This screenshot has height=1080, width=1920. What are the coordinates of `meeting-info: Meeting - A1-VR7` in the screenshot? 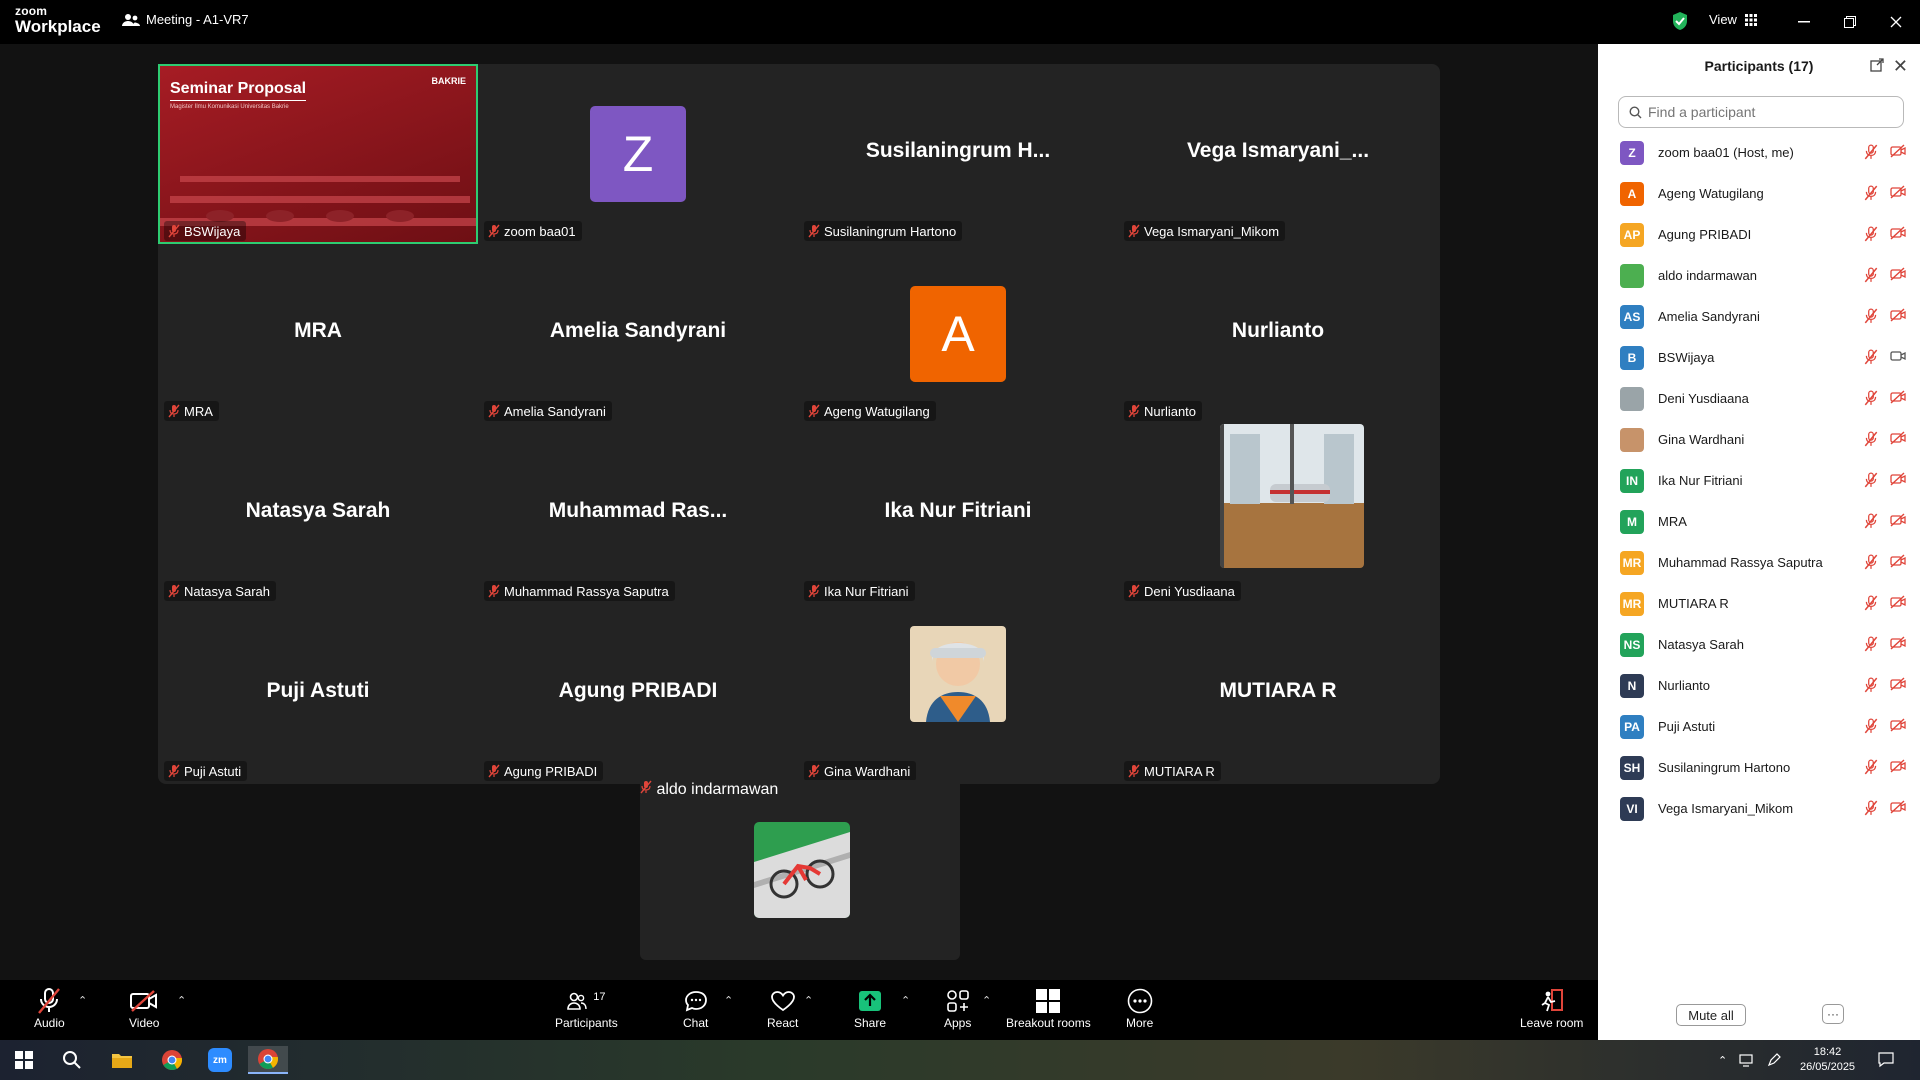 It's located at (185, 19).